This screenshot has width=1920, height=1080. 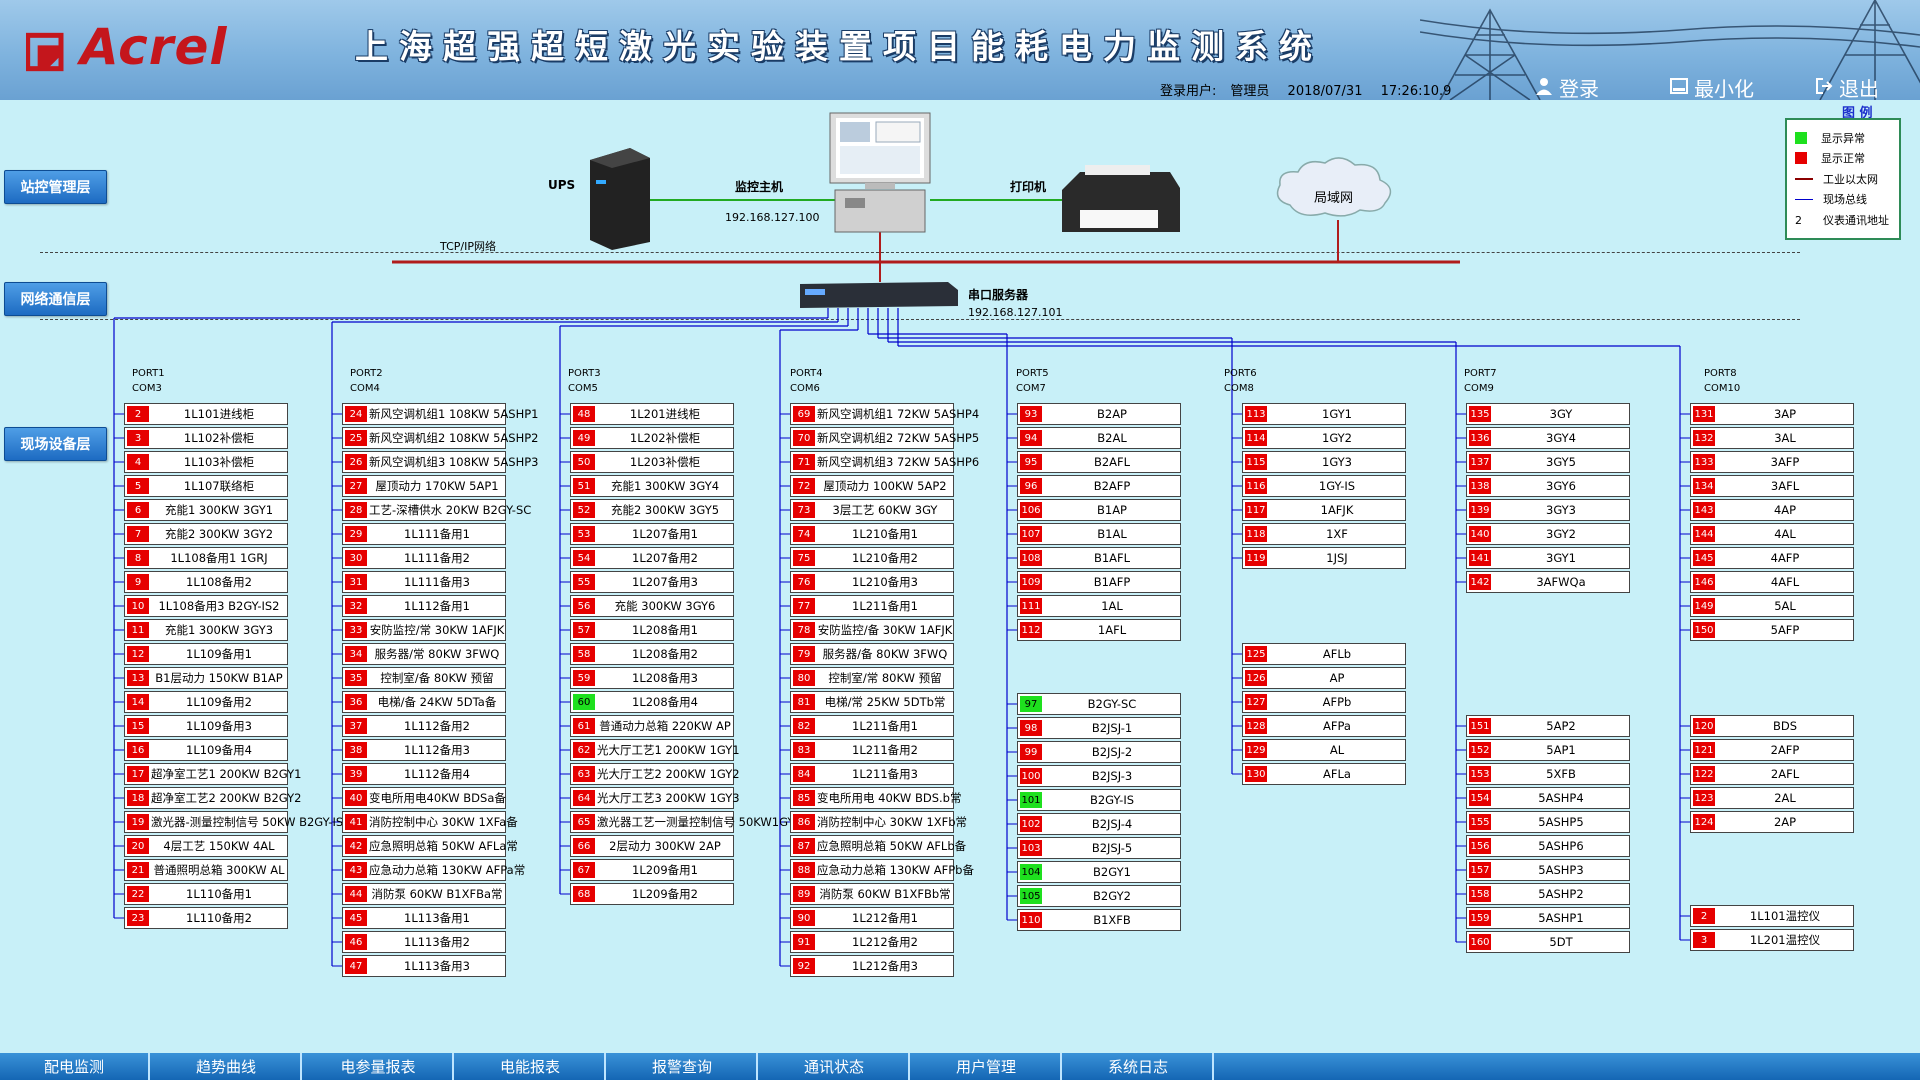 What do you see at coordinates (424, 918) in the screenshot?
I see `device-item: 45 1L113备用1` at bounding box center [424, 918].